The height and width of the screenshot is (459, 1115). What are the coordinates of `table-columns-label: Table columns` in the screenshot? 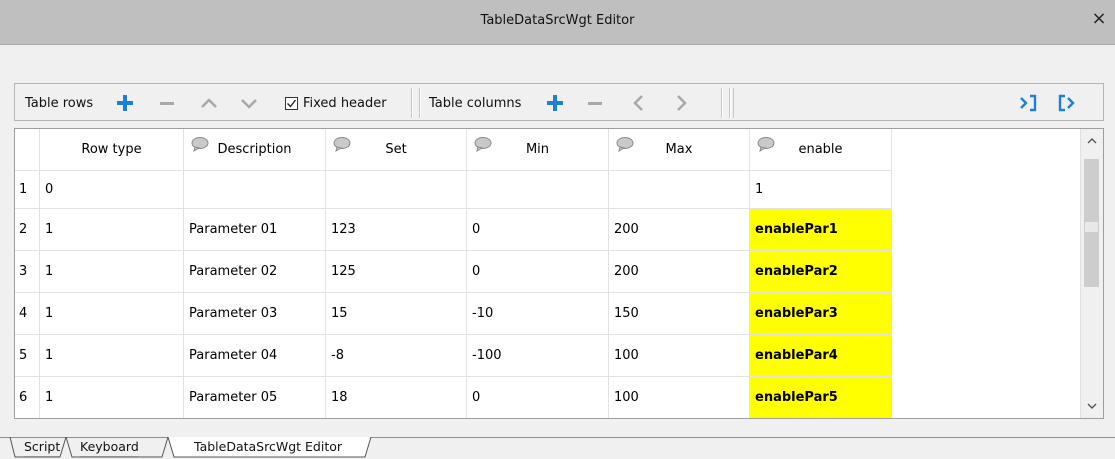 It's located at (475, 103).